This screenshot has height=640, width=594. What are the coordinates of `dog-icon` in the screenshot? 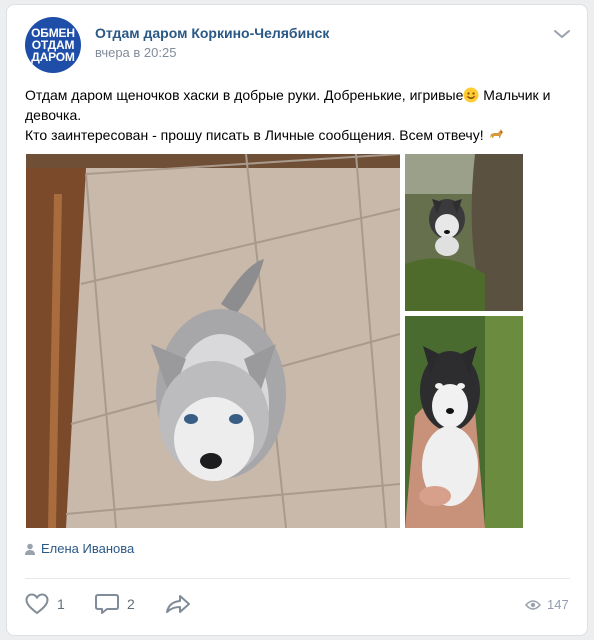 It's located at (496, 133).